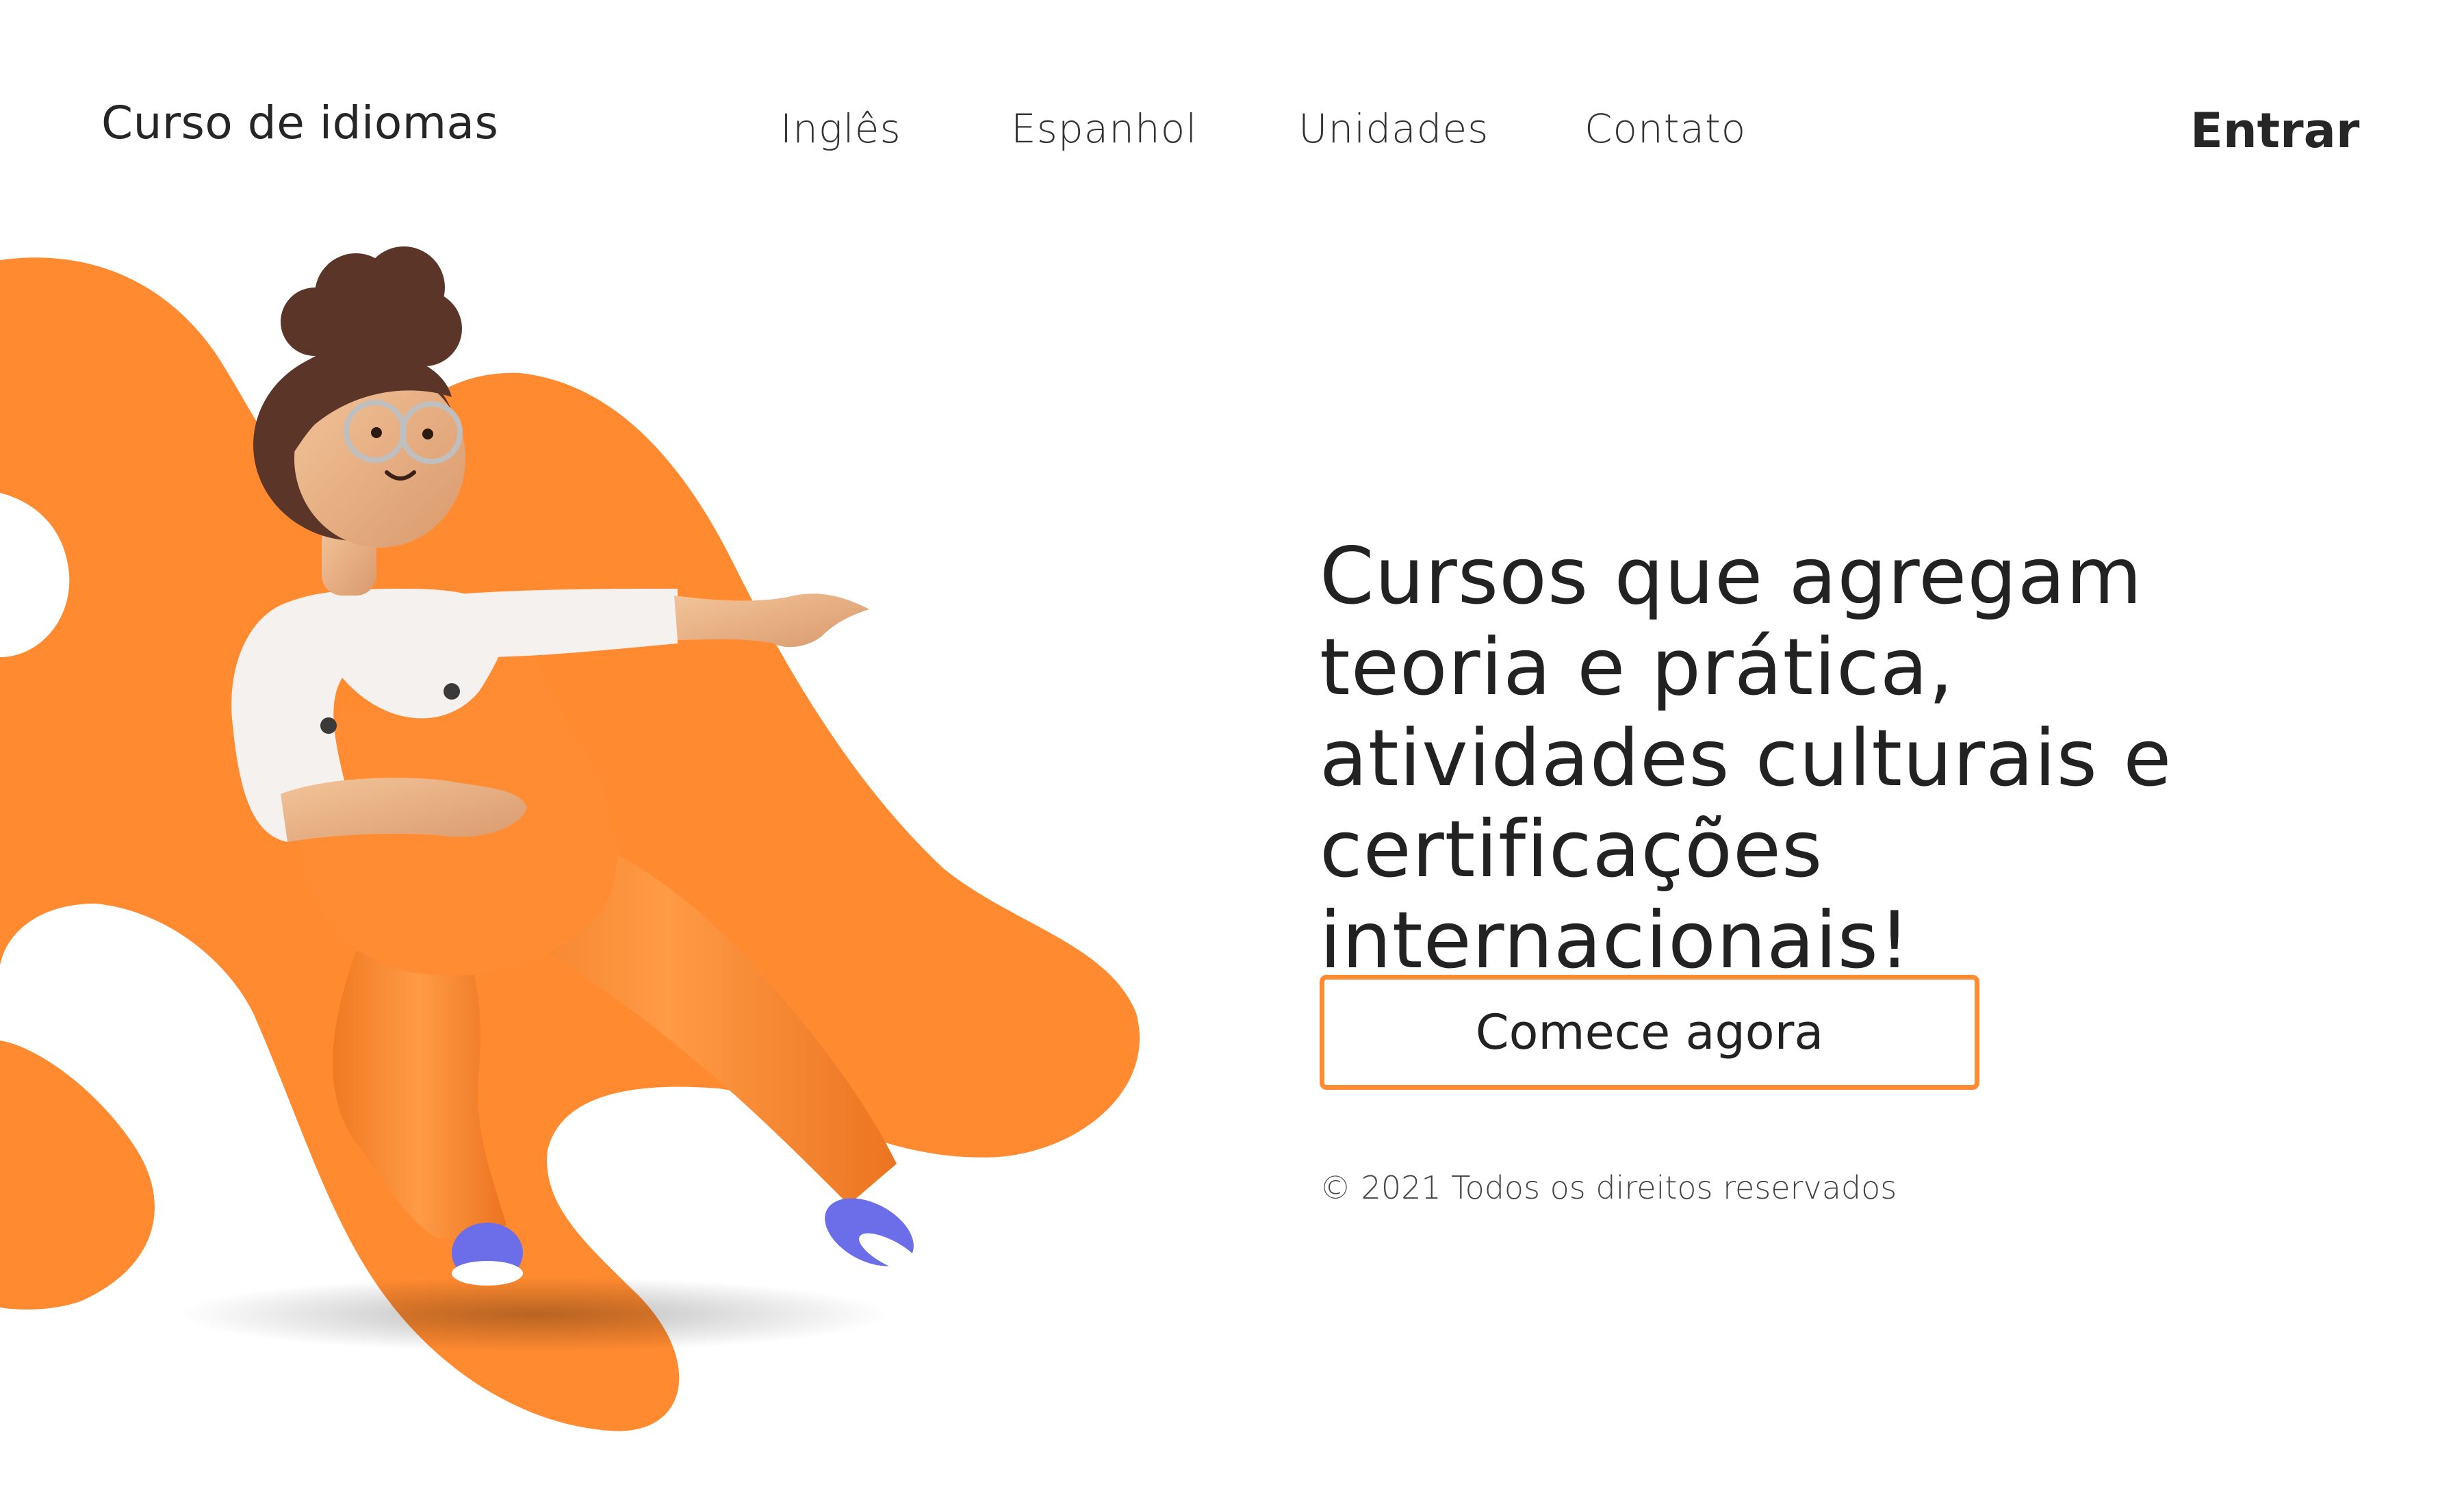 This screenshot has width=2464, height=1506. Describe the element at coordinates (452, 691) in the screenshot. I see `overall-button-right` at that location.